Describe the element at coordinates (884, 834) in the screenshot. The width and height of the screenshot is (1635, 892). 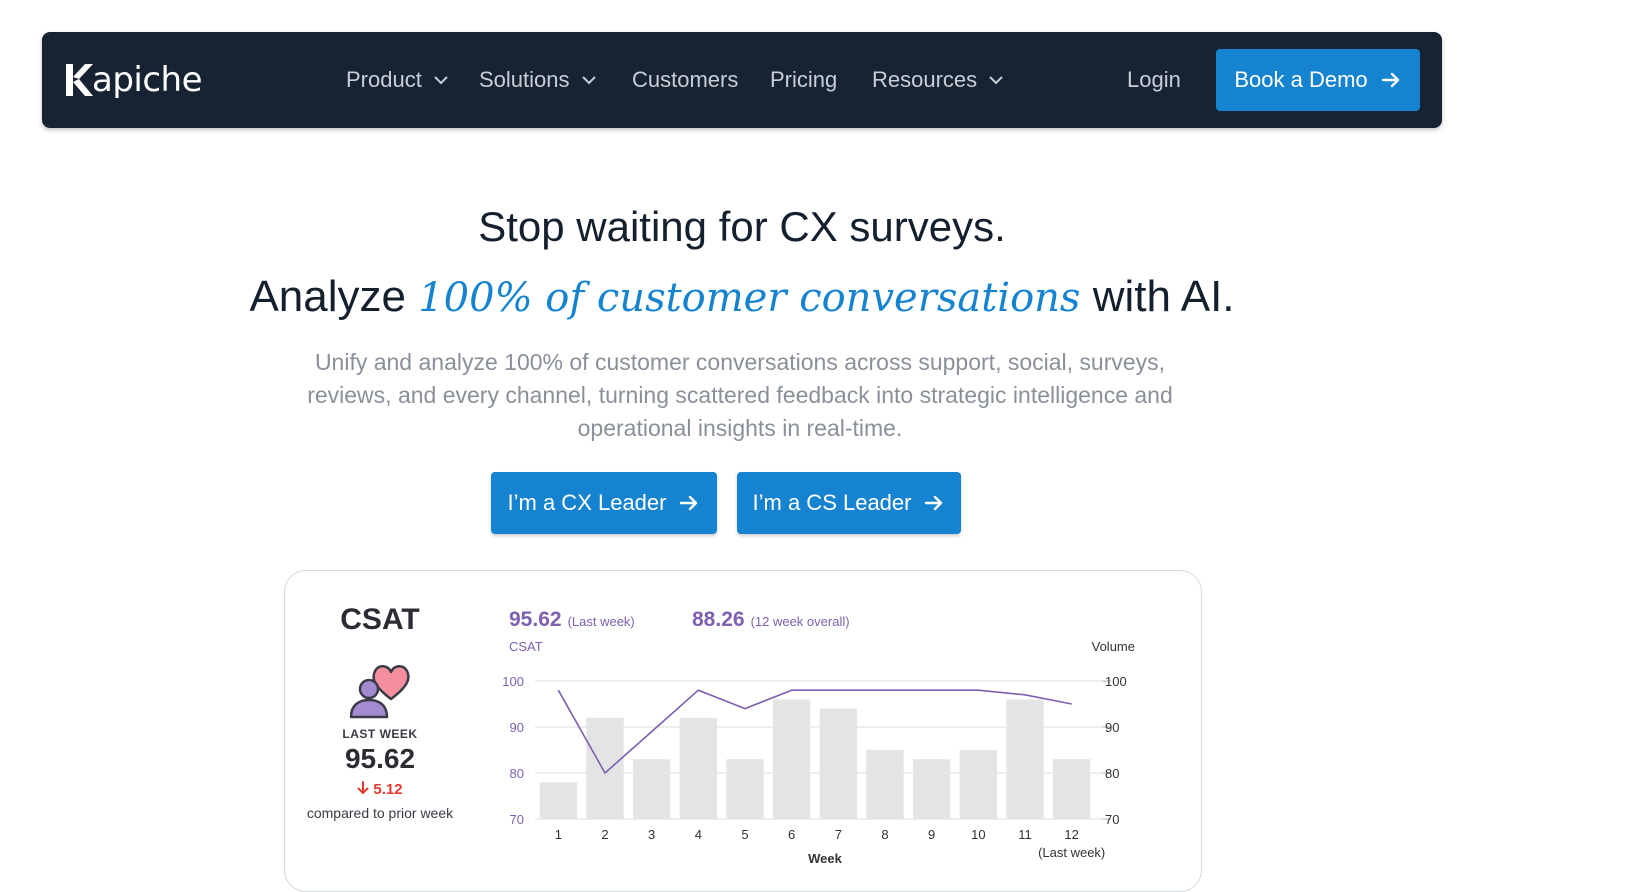
I see `x-tick-label: 8` at that location.